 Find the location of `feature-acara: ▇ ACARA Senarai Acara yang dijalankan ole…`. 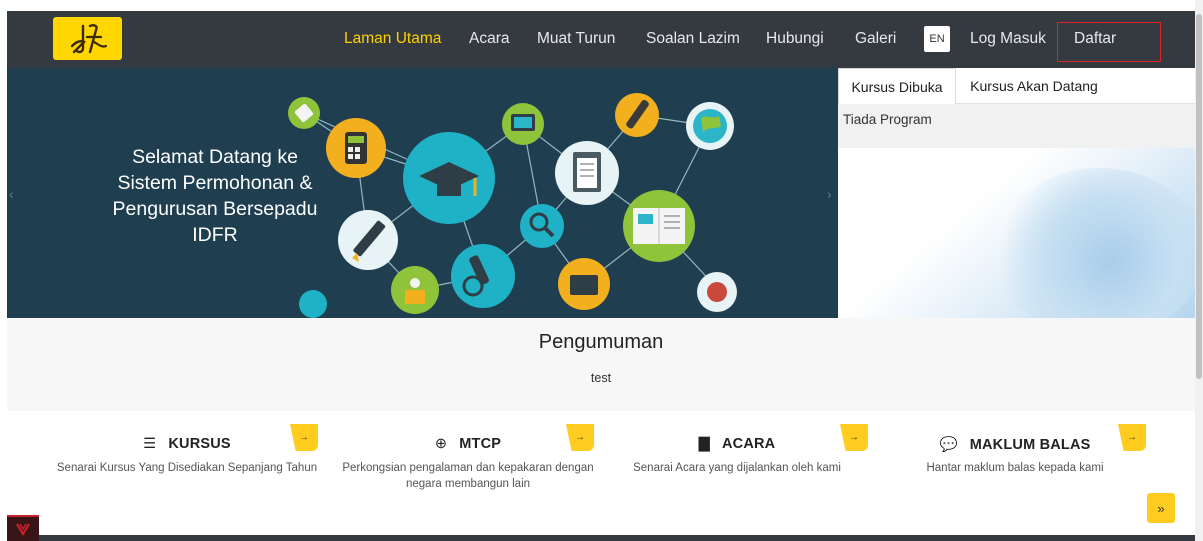

feature-acara: ▇ ACARA Senarai Acara yang dijalankan ole… is located at coordinates (737, 464).